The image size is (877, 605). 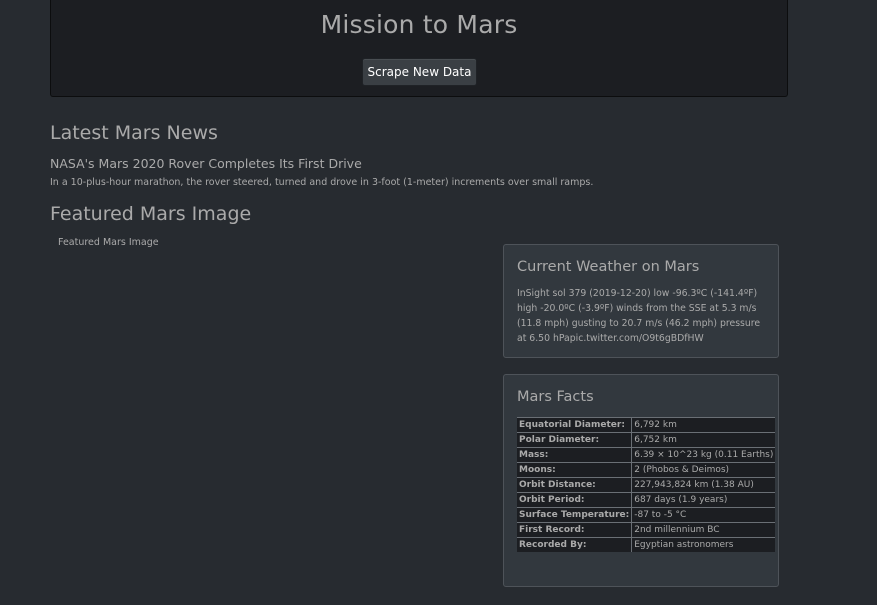 I want to click on fact-label: Mass:, so click(x=575, y=455).